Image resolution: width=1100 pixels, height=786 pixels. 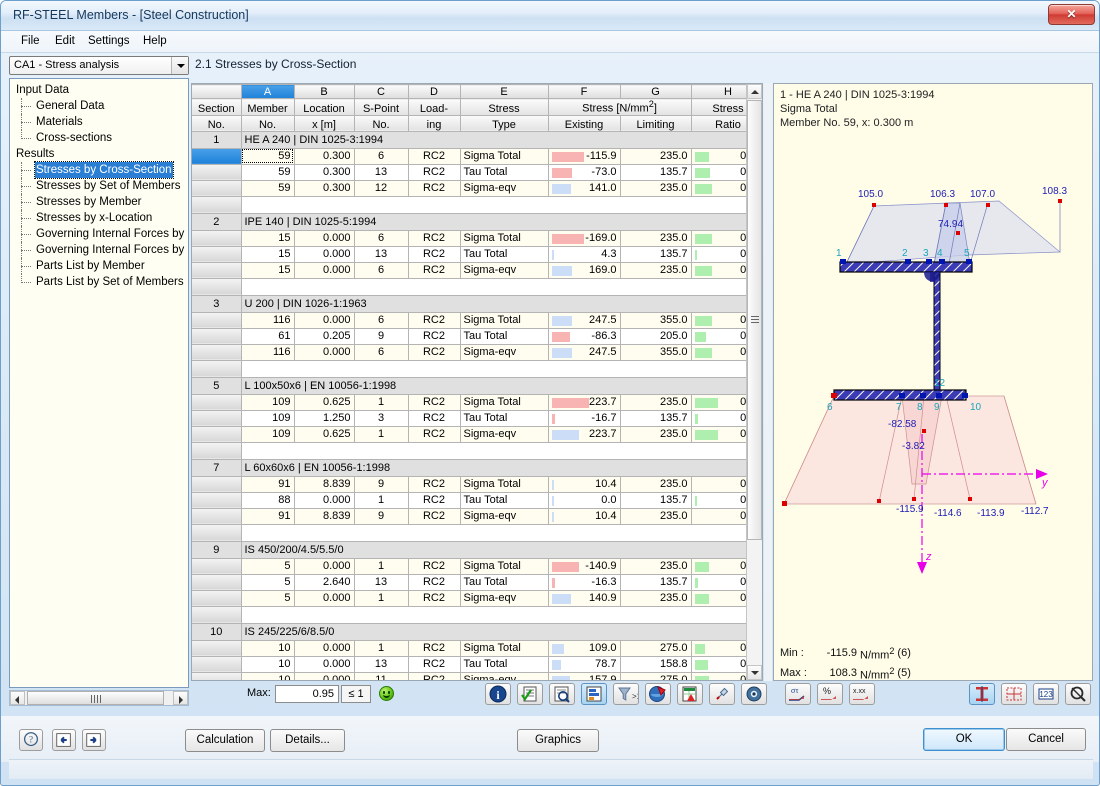 I want to click on cell-member-no: 15, so click(x=268, y=238).